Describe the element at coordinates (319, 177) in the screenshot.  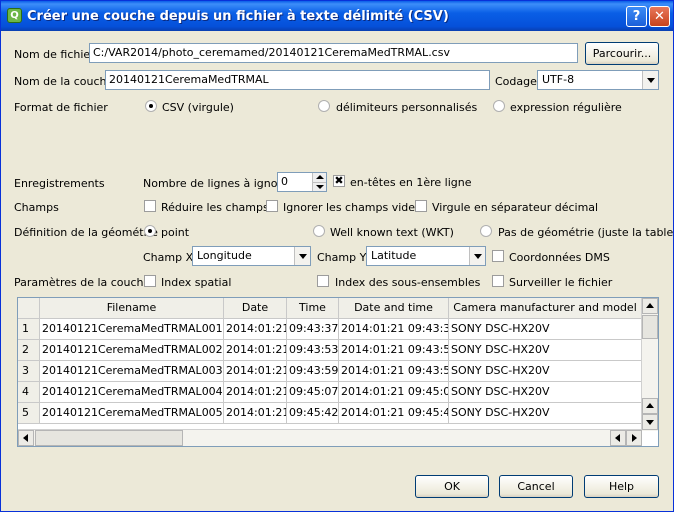
I see `stepper-up-icon` at that location.